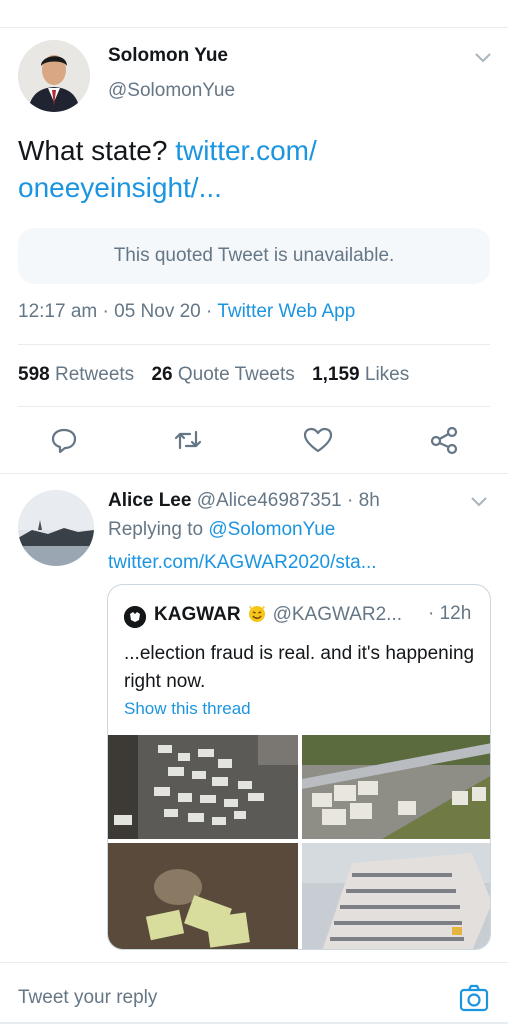  What do you see at coordinates (254, 962) in the screenshot?
I see `composer-divider` at bounding box center [254, 962].